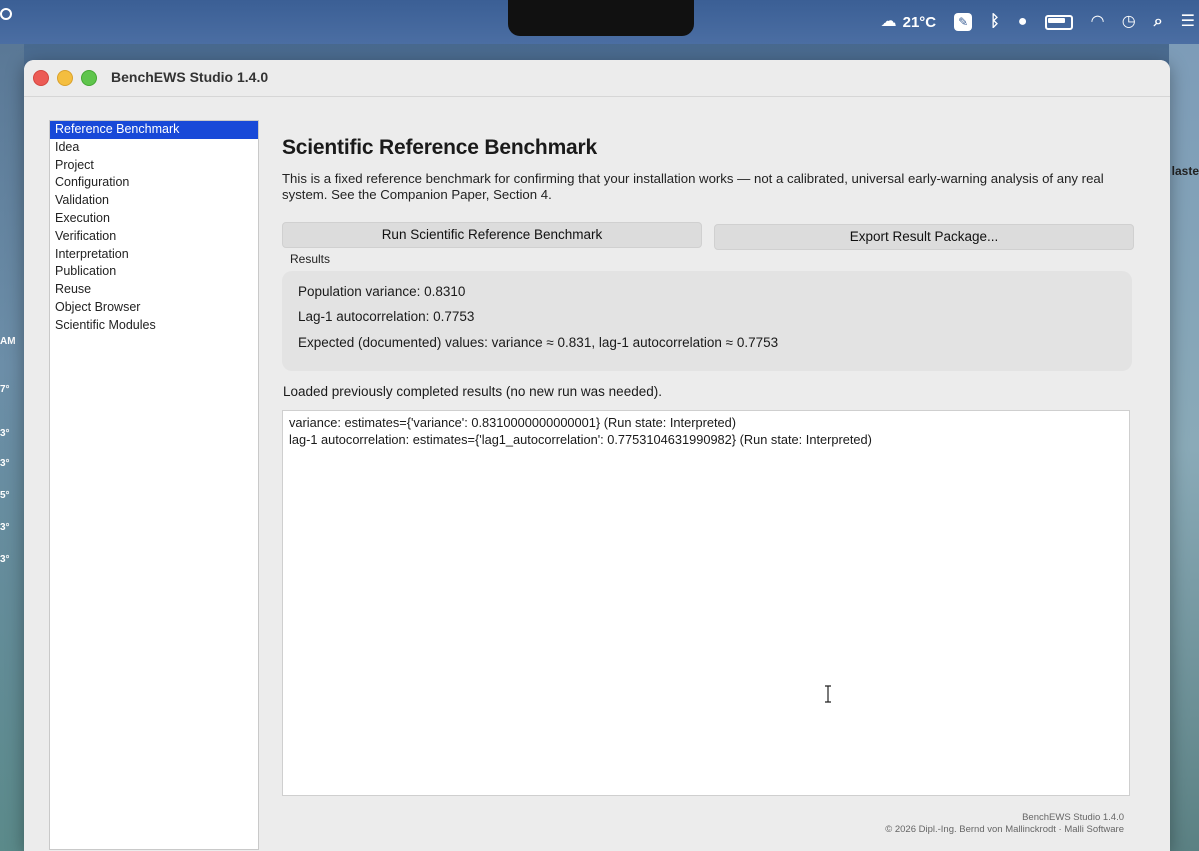 The width and height of the screenshot is (1199, 851). Describe the element at coordinates (1158, 22) in the screenshot. I see `search-icon: ⌕` at that location.